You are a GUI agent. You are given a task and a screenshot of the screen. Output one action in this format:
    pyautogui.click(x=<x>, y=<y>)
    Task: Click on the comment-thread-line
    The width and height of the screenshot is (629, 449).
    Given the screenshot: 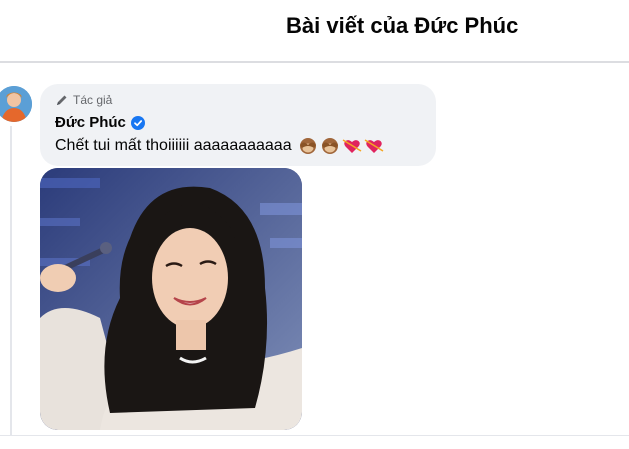 What is the action you would take?
    pyautogui.click(x=11, y=281)
    